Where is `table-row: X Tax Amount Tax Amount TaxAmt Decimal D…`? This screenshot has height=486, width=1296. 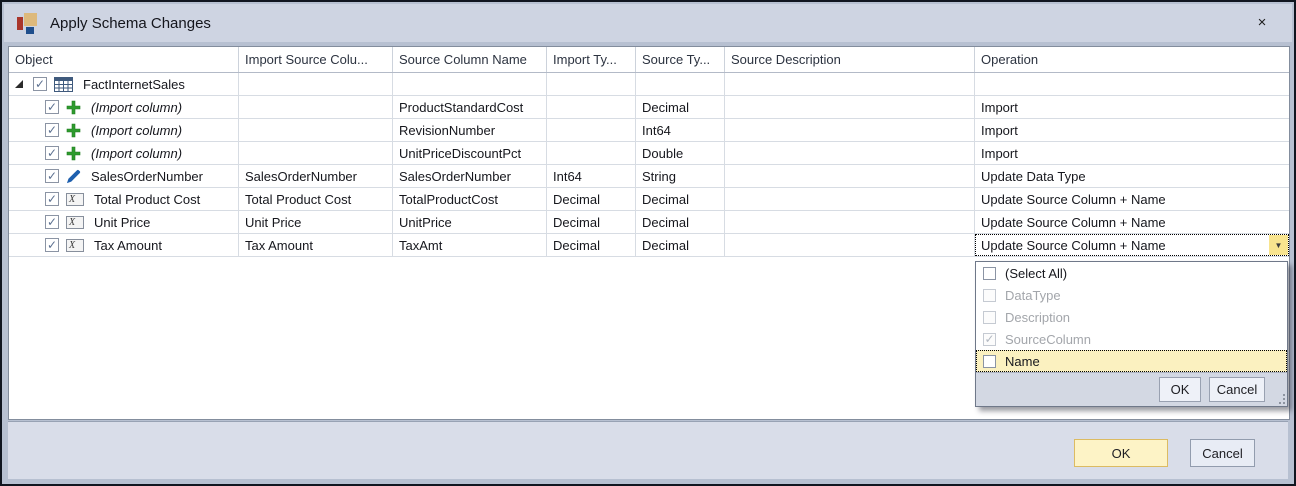 table-row: X Tax Amount Tax Amount TaxAmt Decimal D… is located at coordinates (649, 245).